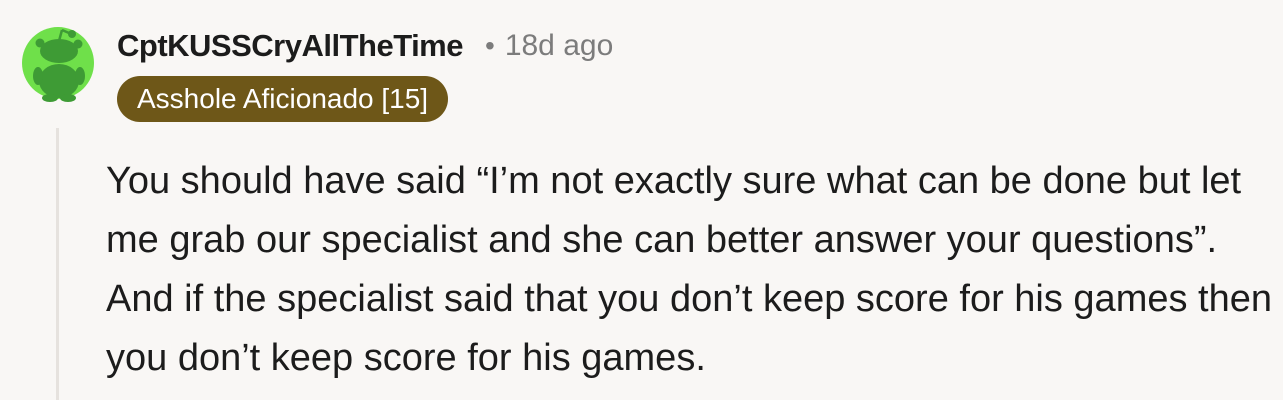 Image resolution: width=1283 pixels, height=400 pixels. What do you see at coordinates (57, 264) in the screenshot?
I see `thread-line` at bounding box center [57, 264].